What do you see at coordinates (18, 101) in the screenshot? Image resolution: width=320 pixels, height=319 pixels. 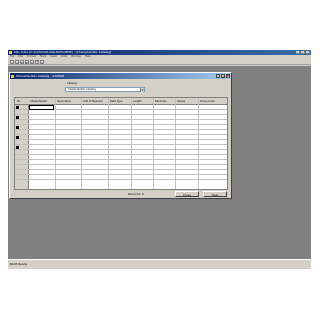 I see `column-header: No` at bounding box center [18, 101].